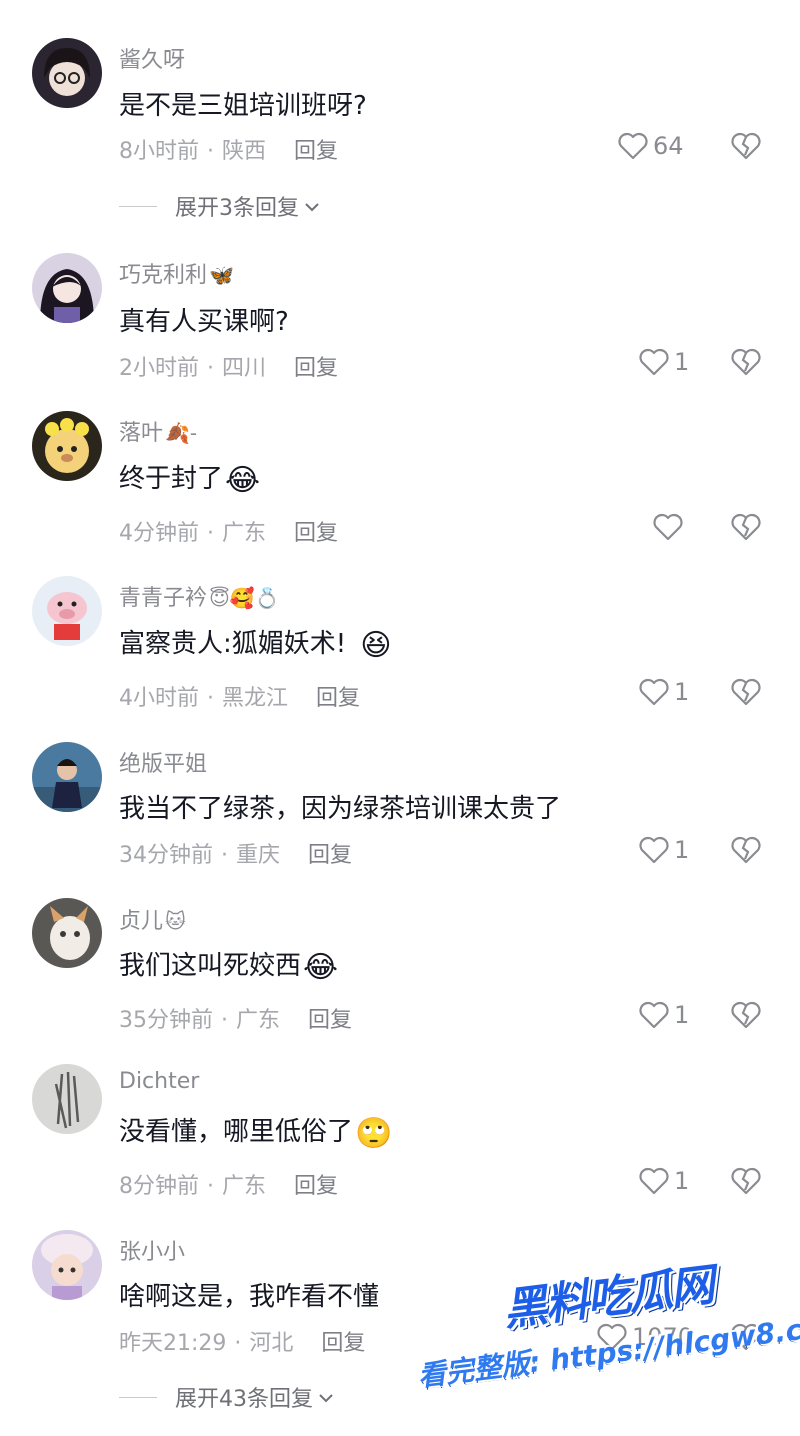 This screenshot has height=1436, width=800. I want to click on expand-replies: 展开3条回复, so click(220, 206).